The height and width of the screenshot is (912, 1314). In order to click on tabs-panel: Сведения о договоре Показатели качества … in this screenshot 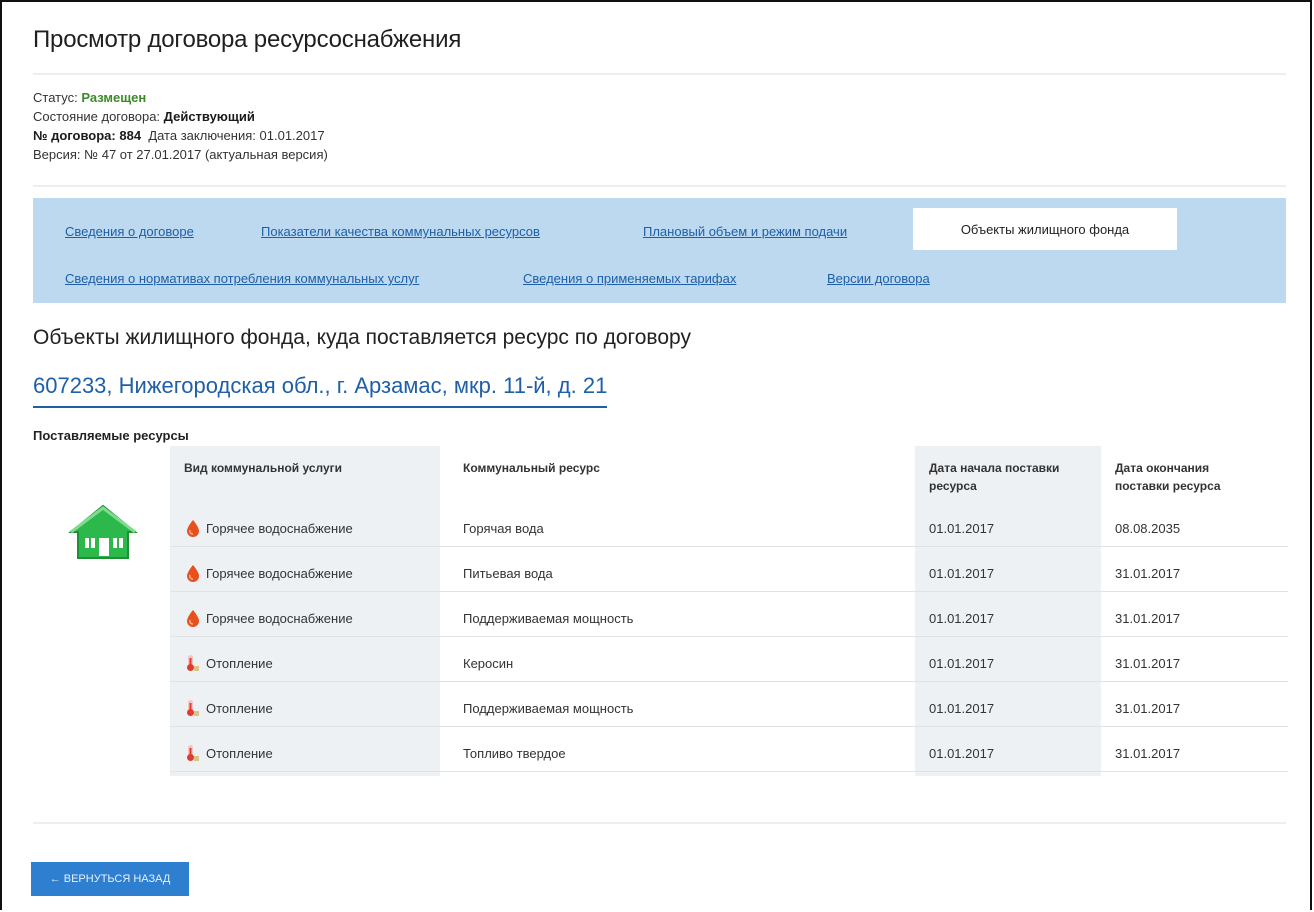, I will do `click(659, 250)`.